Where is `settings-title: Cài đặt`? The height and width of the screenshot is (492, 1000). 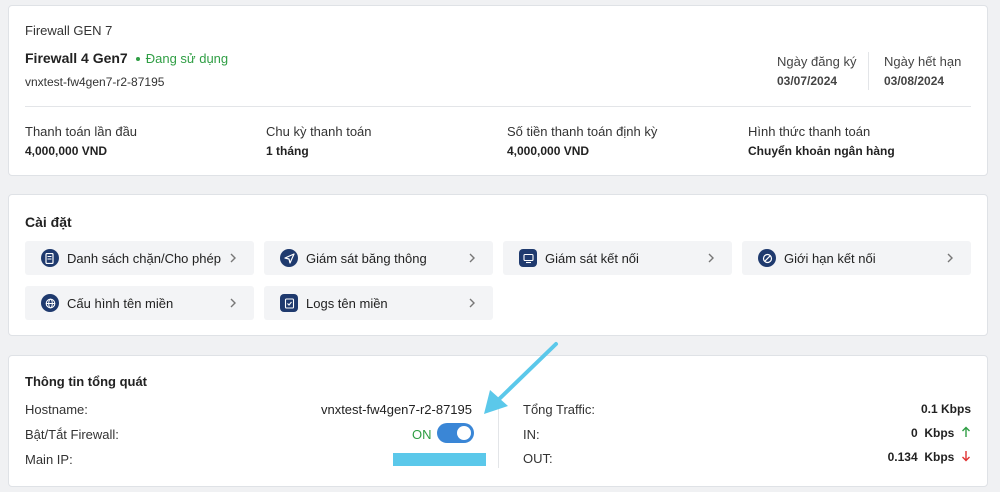 settings-title: Cài đặt is located at coordinates (48, 222).